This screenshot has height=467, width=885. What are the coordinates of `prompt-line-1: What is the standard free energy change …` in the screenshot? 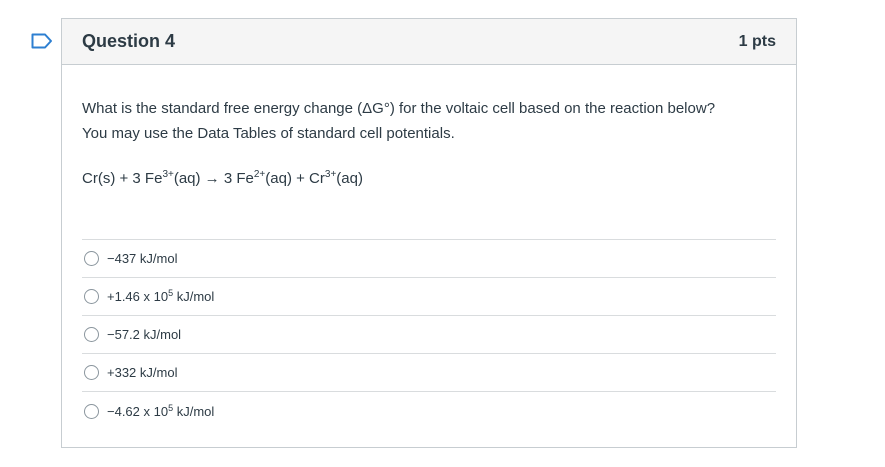 It's located at (399, 108).